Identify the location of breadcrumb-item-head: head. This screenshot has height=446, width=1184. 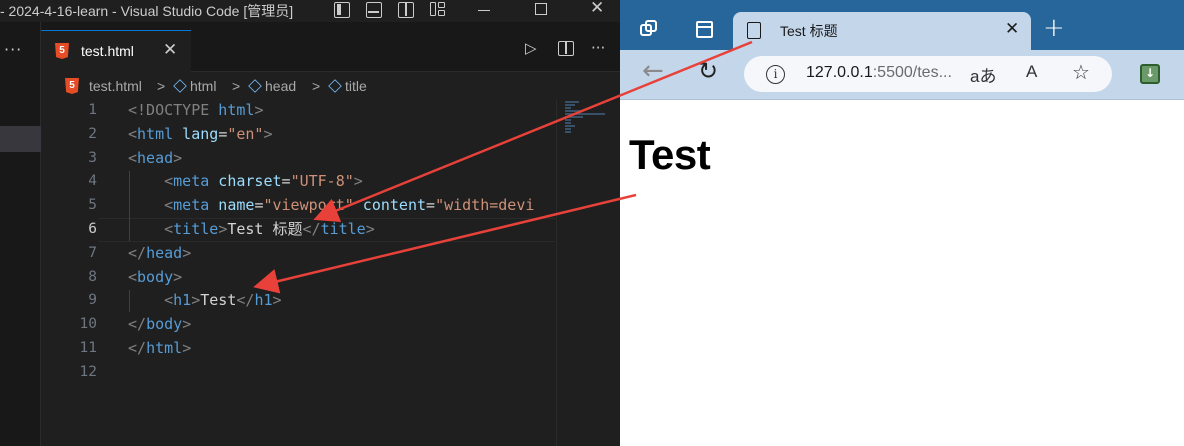
(272, 86).